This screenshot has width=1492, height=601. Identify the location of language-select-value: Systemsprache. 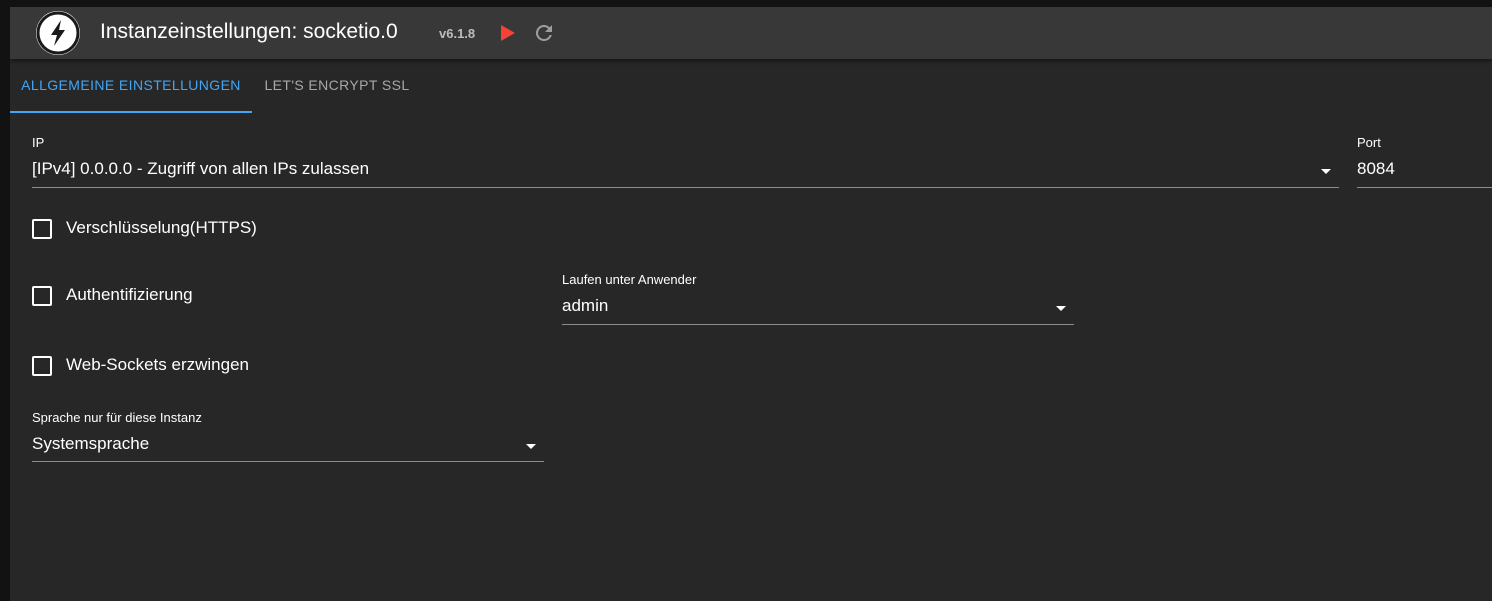
(91, 443).